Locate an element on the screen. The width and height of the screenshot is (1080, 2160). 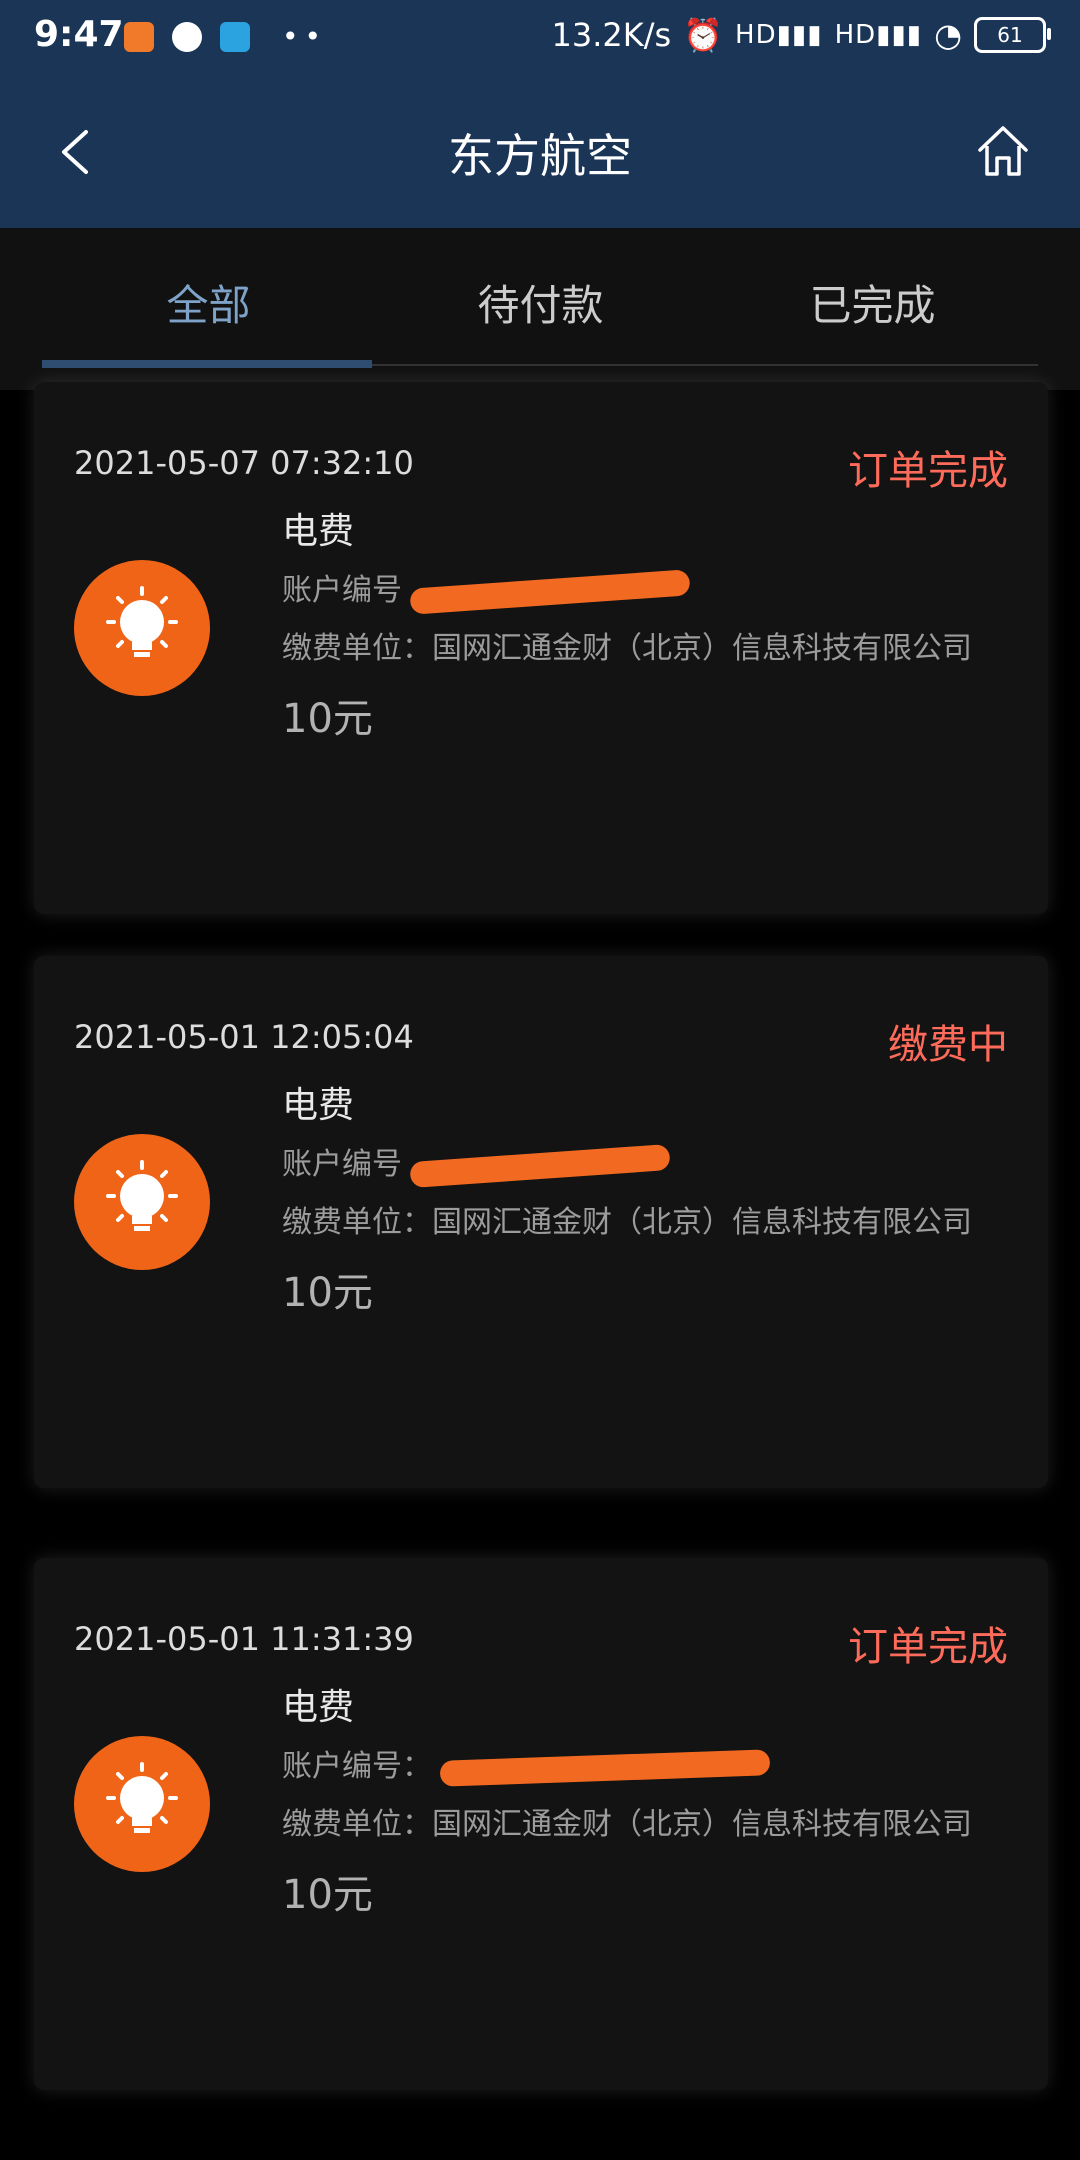
signal-icon-2: HD▮▮▮ is located at coordinates (878, 35).